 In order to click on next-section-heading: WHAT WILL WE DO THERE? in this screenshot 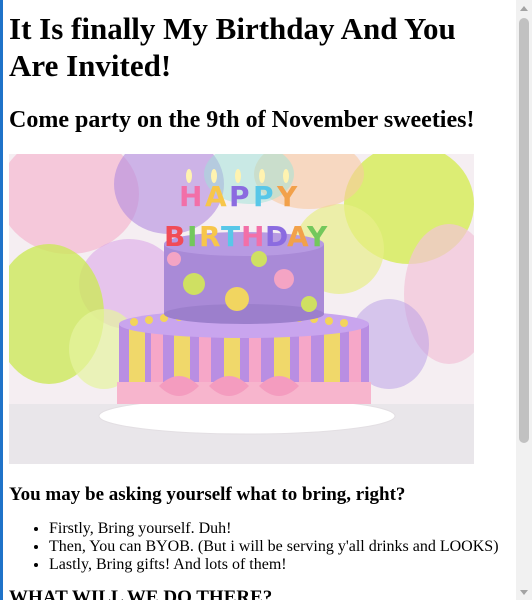, I will do `click(141, 593)`.